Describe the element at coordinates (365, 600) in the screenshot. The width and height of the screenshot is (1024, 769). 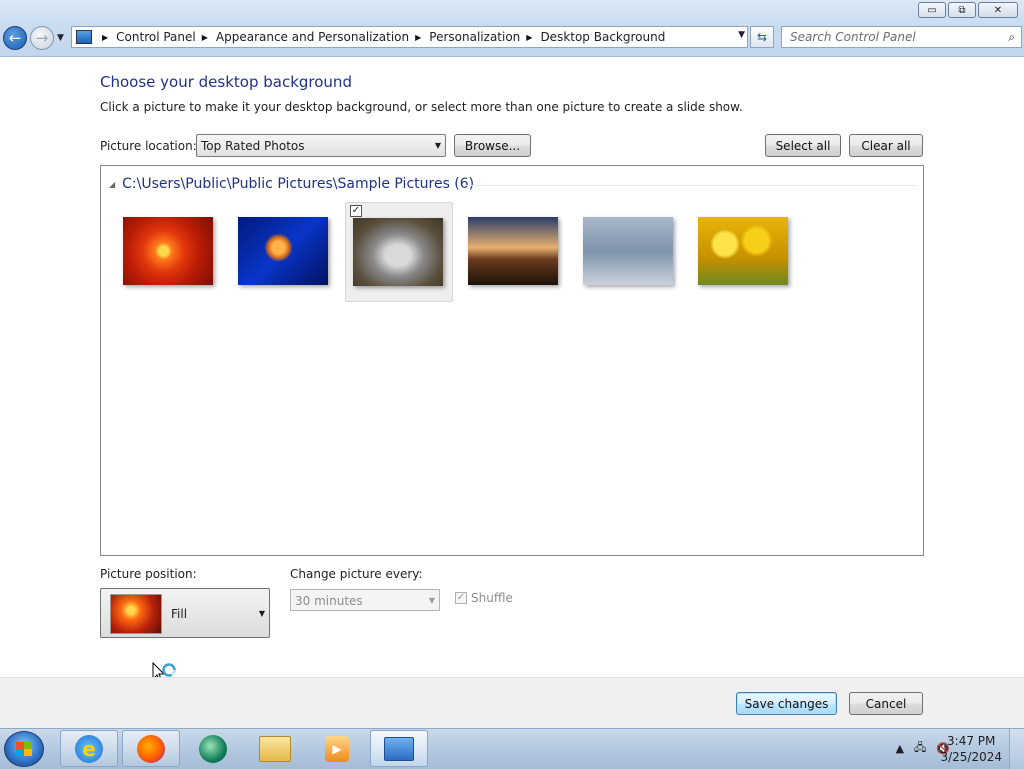
I see `change-interval-dropdown: 30 minutes ▼` at that location.